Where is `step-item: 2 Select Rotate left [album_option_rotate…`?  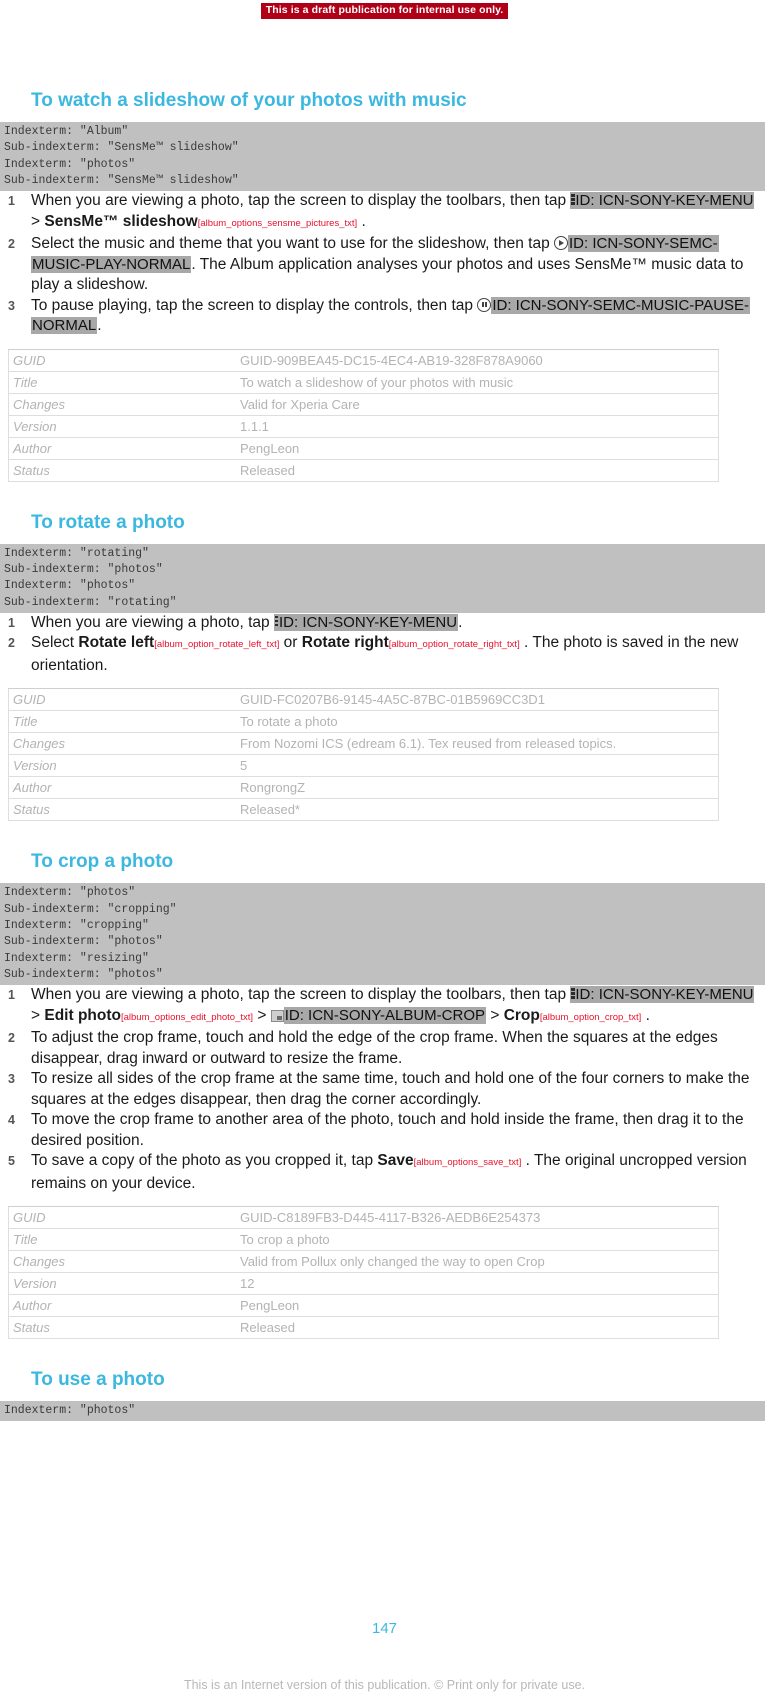
step-item: 2 Select Rotate left [album_option_rotate… is located at coordinates (384, 654).